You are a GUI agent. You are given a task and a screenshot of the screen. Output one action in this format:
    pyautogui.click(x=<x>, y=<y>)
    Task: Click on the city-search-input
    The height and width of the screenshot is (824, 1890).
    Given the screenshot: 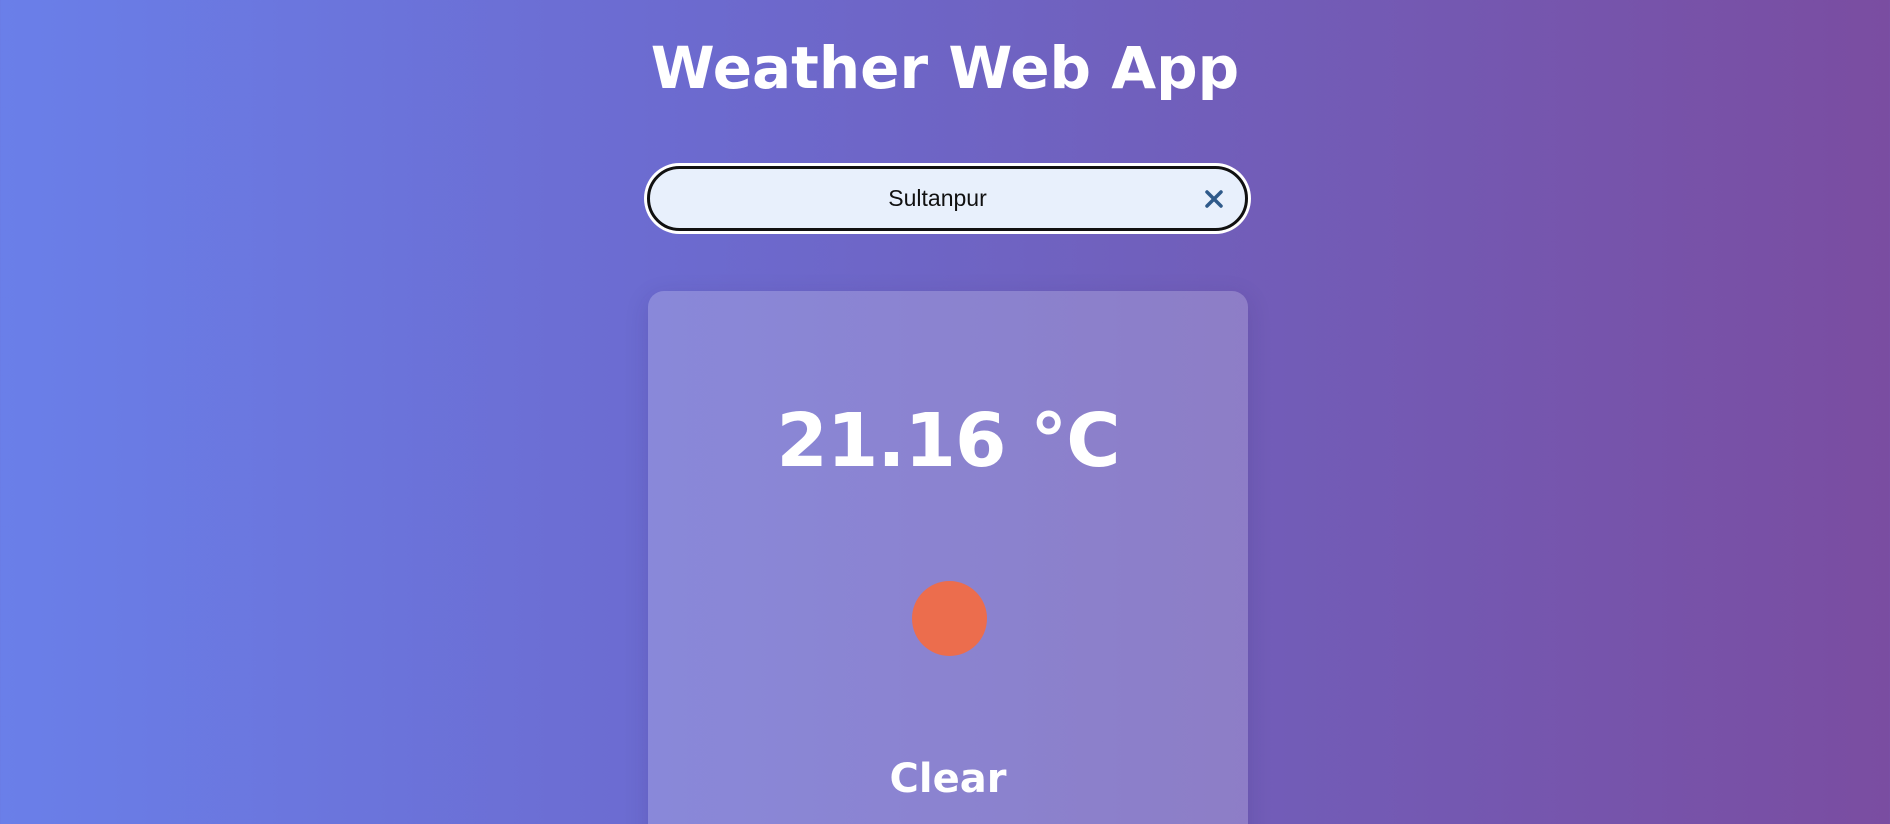 What is the action you would take?
    pyautogui.click(x=937, y=198)
    